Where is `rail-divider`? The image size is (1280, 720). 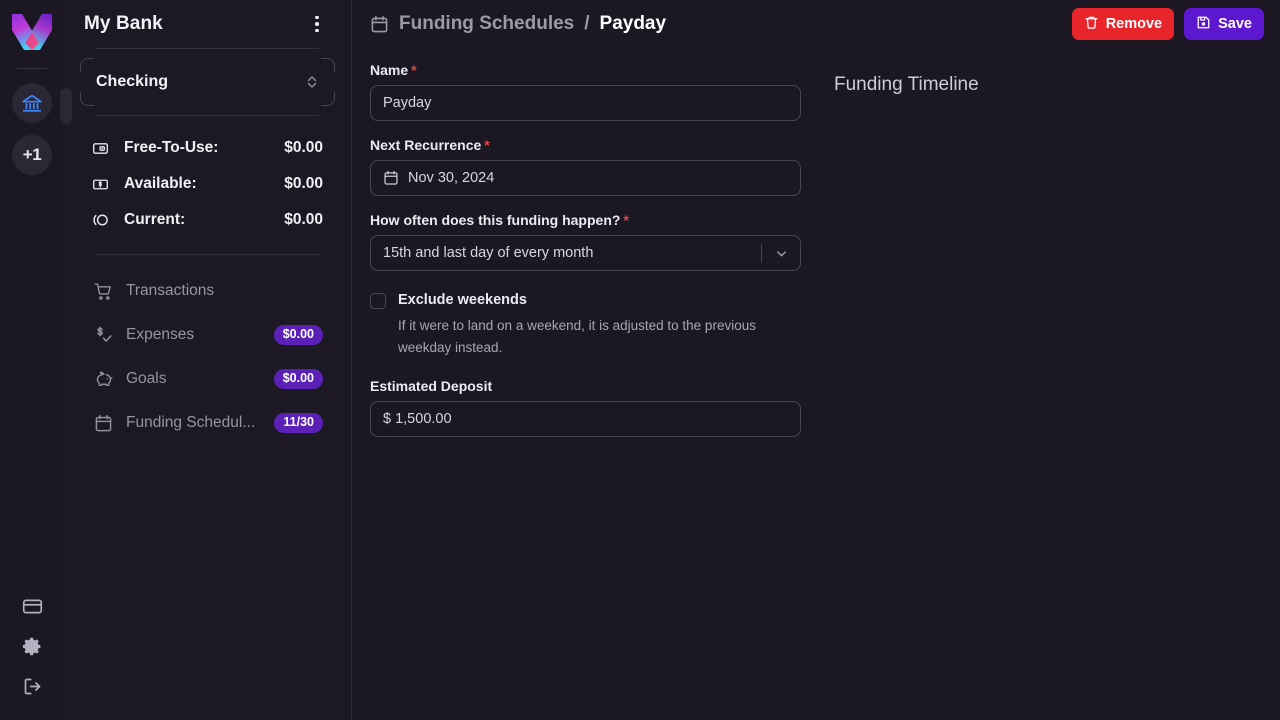 rail-divider is located at coordinates (32, 68).